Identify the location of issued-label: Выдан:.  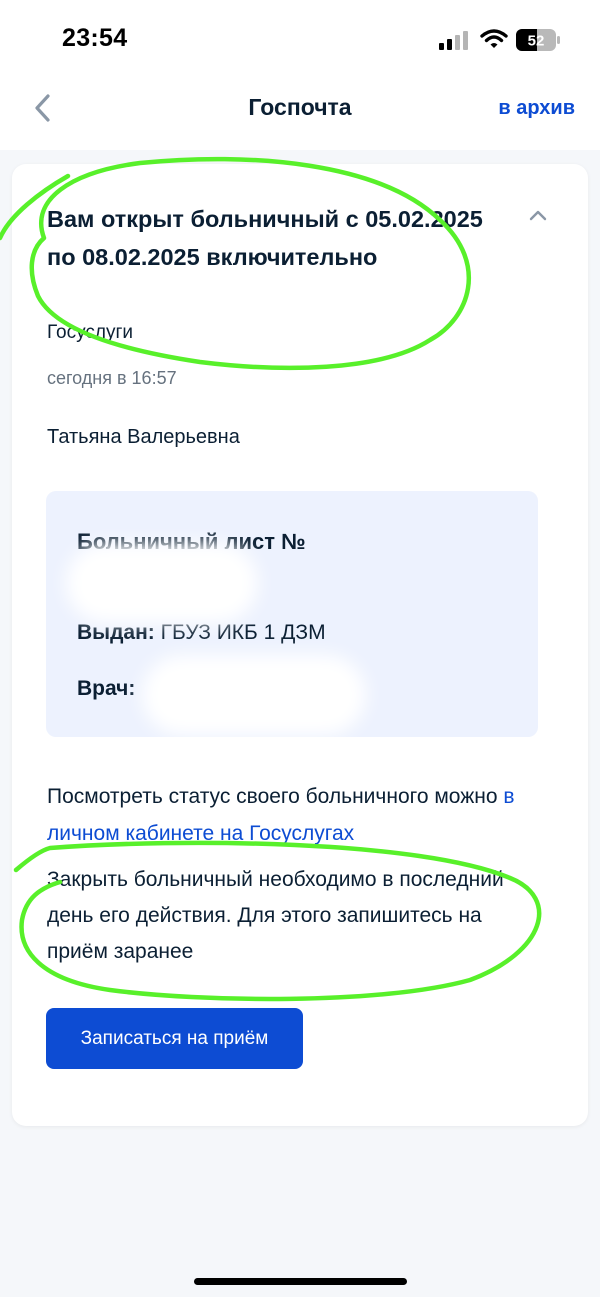
(116, 632).